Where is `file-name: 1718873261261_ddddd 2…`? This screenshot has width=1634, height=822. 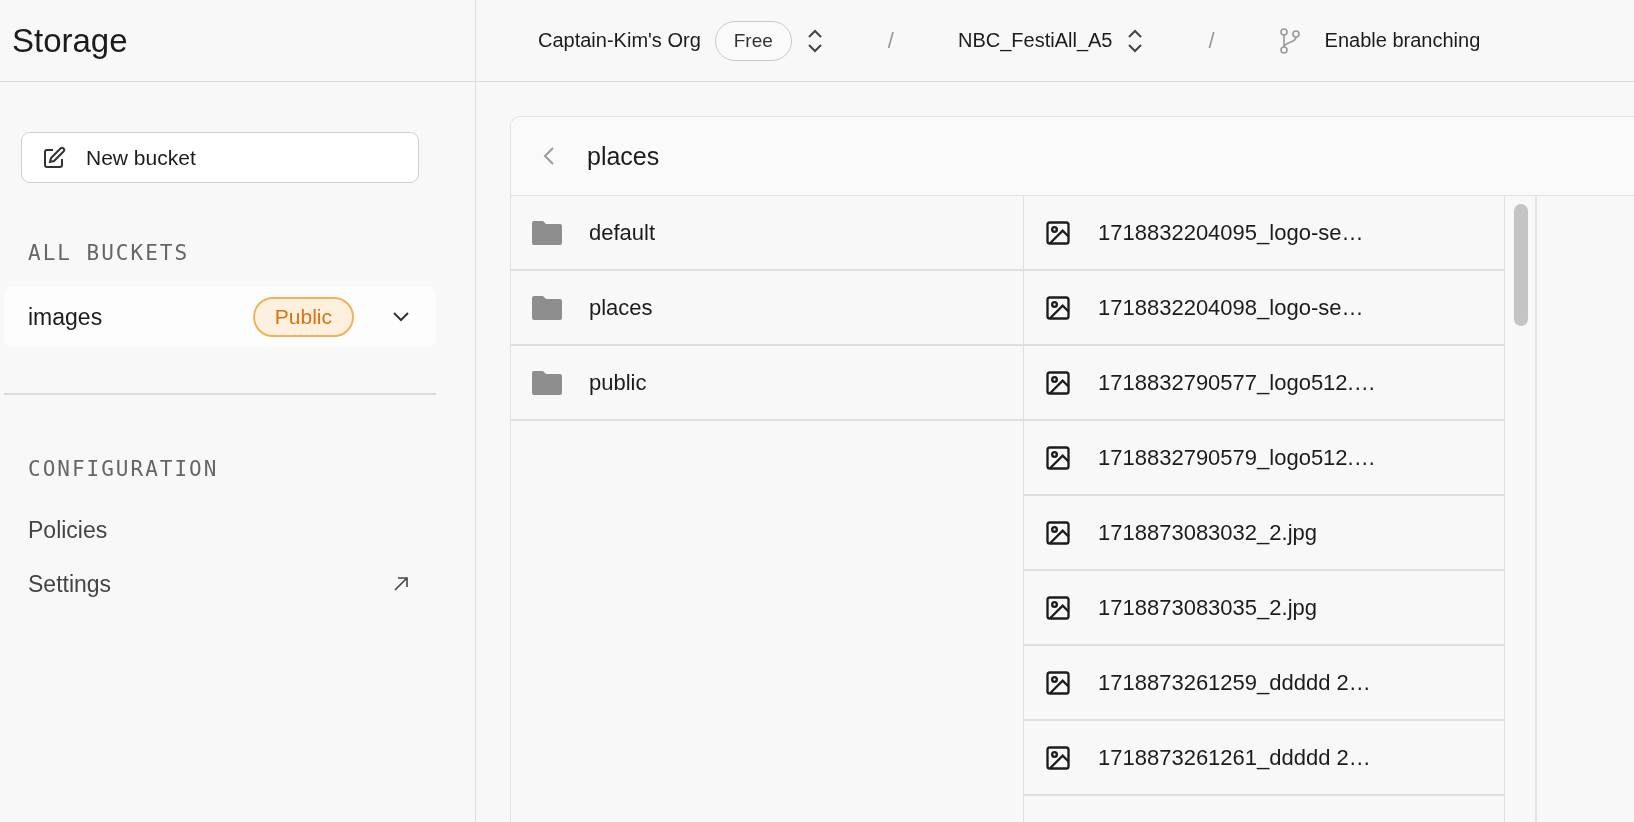
file-name: 1718873261261_ddddd 2… is located at coordinates (1234, 757).